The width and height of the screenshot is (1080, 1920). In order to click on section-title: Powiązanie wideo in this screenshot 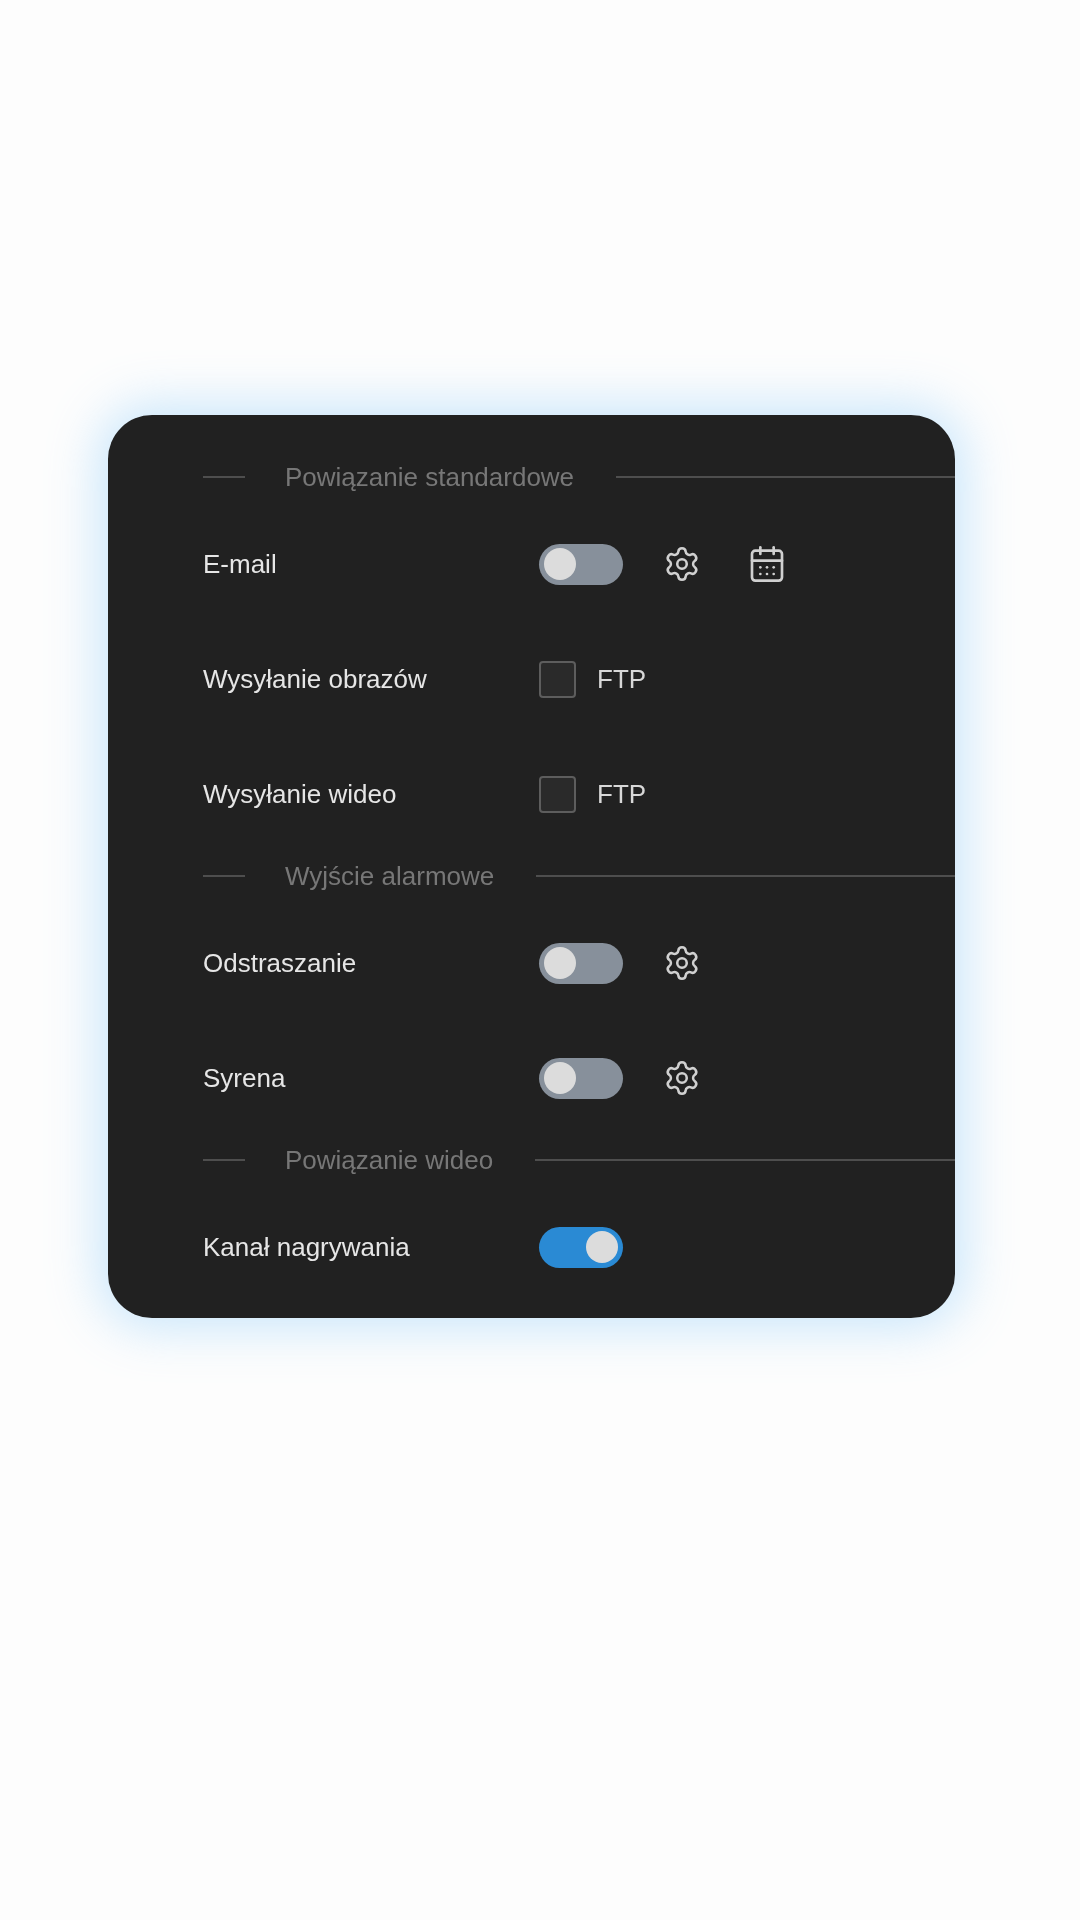, I will do `click(389, 1160)`.